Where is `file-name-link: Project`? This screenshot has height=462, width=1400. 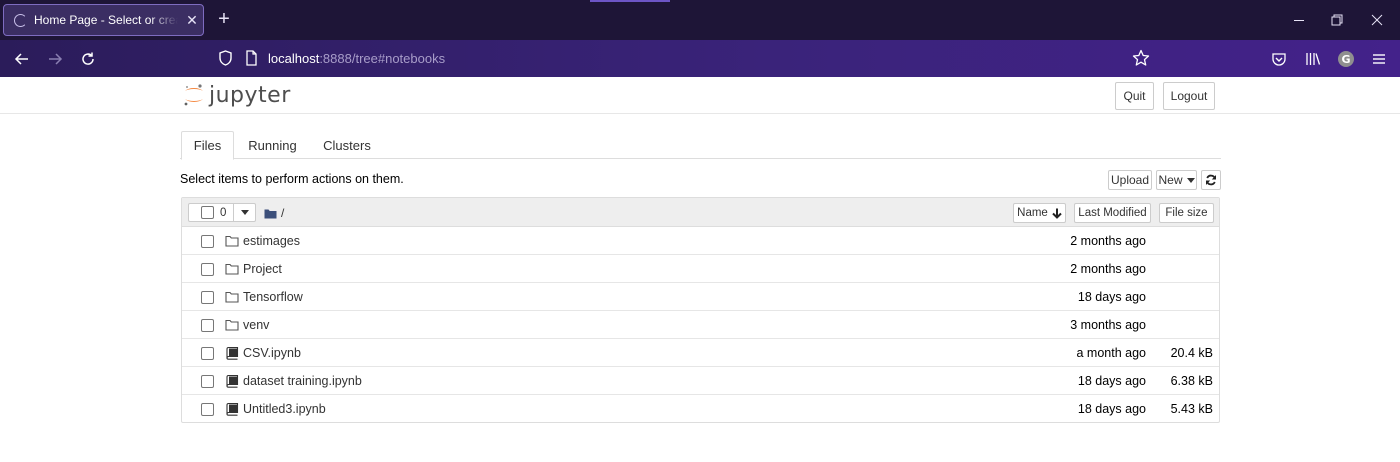
file-name-link: Project is located at coordinates (262, 269).